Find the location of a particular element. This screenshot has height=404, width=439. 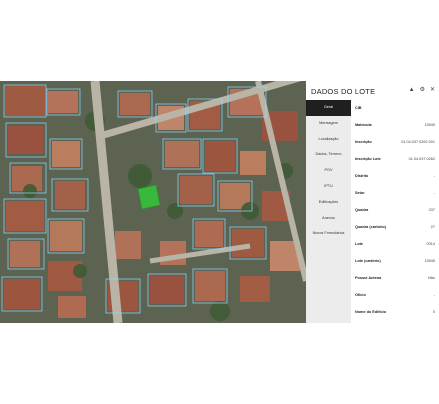

field-value: Não is located at coordinates (431, 278).